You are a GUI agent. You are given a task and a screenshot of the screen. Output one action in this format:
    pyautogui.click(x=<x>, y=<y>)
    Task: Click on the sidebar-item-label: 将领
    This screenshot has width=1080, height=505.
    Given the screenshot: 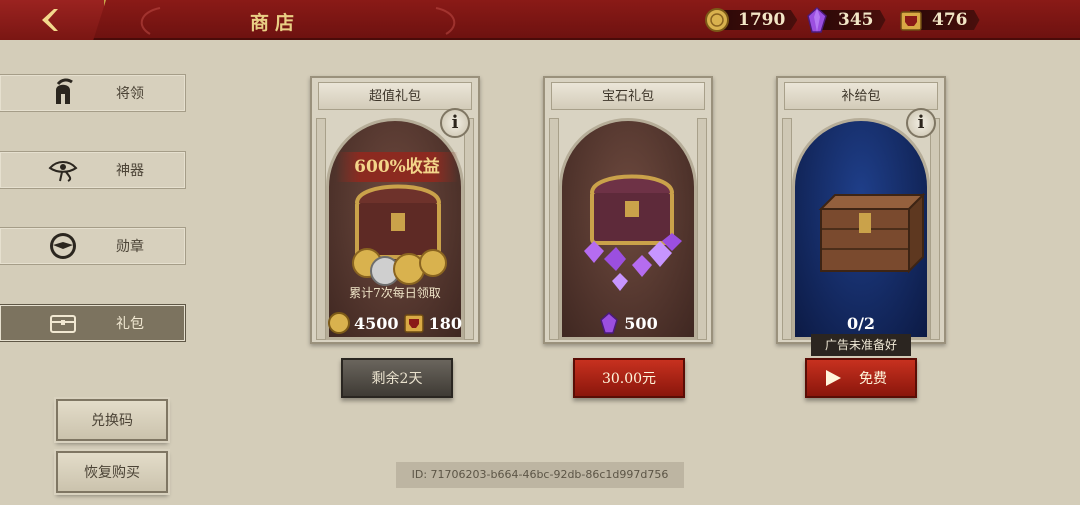 What is the action you would take?
    pyautogui.click(x=130, y=94)
    